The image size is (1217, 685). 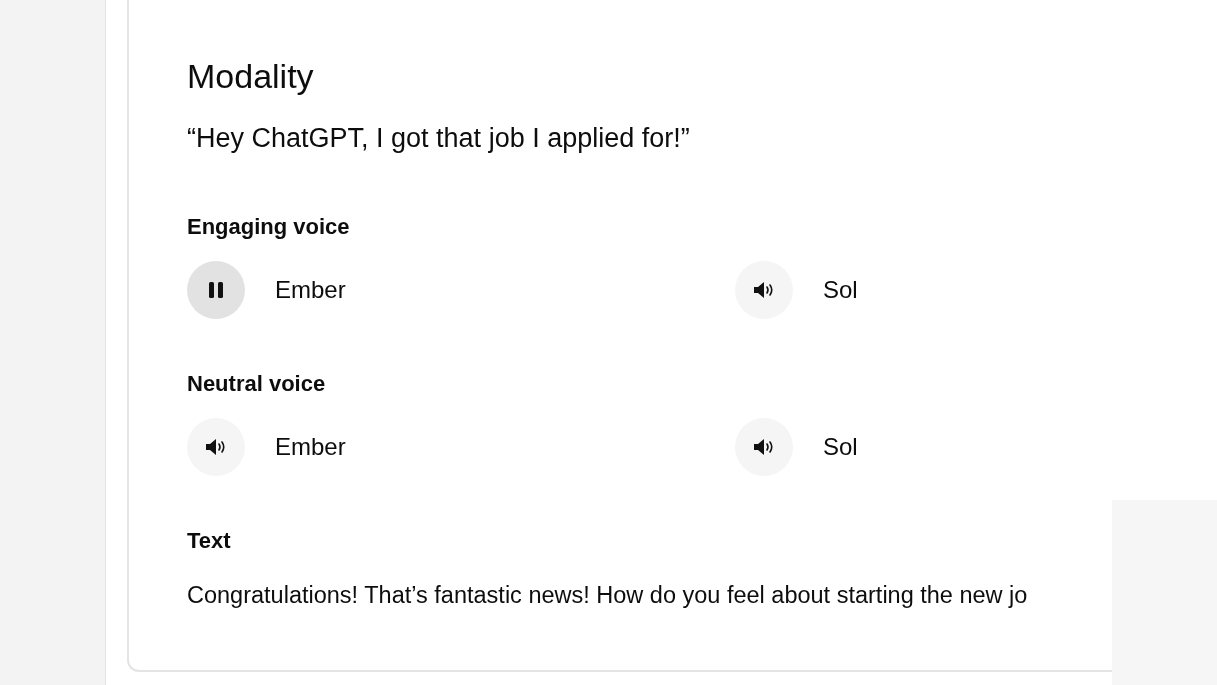 I want to click on pause-icon, so click(x=216, y=290).